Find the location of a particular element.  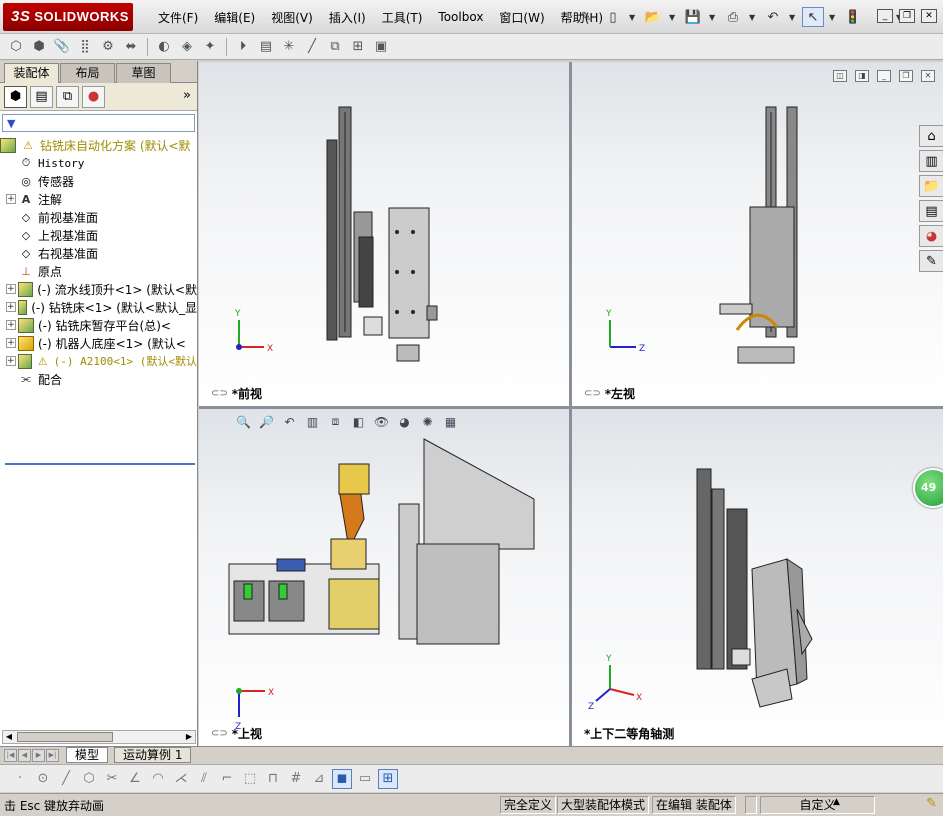

section-view-icon: ▥ is located at coordinates (312, 421).